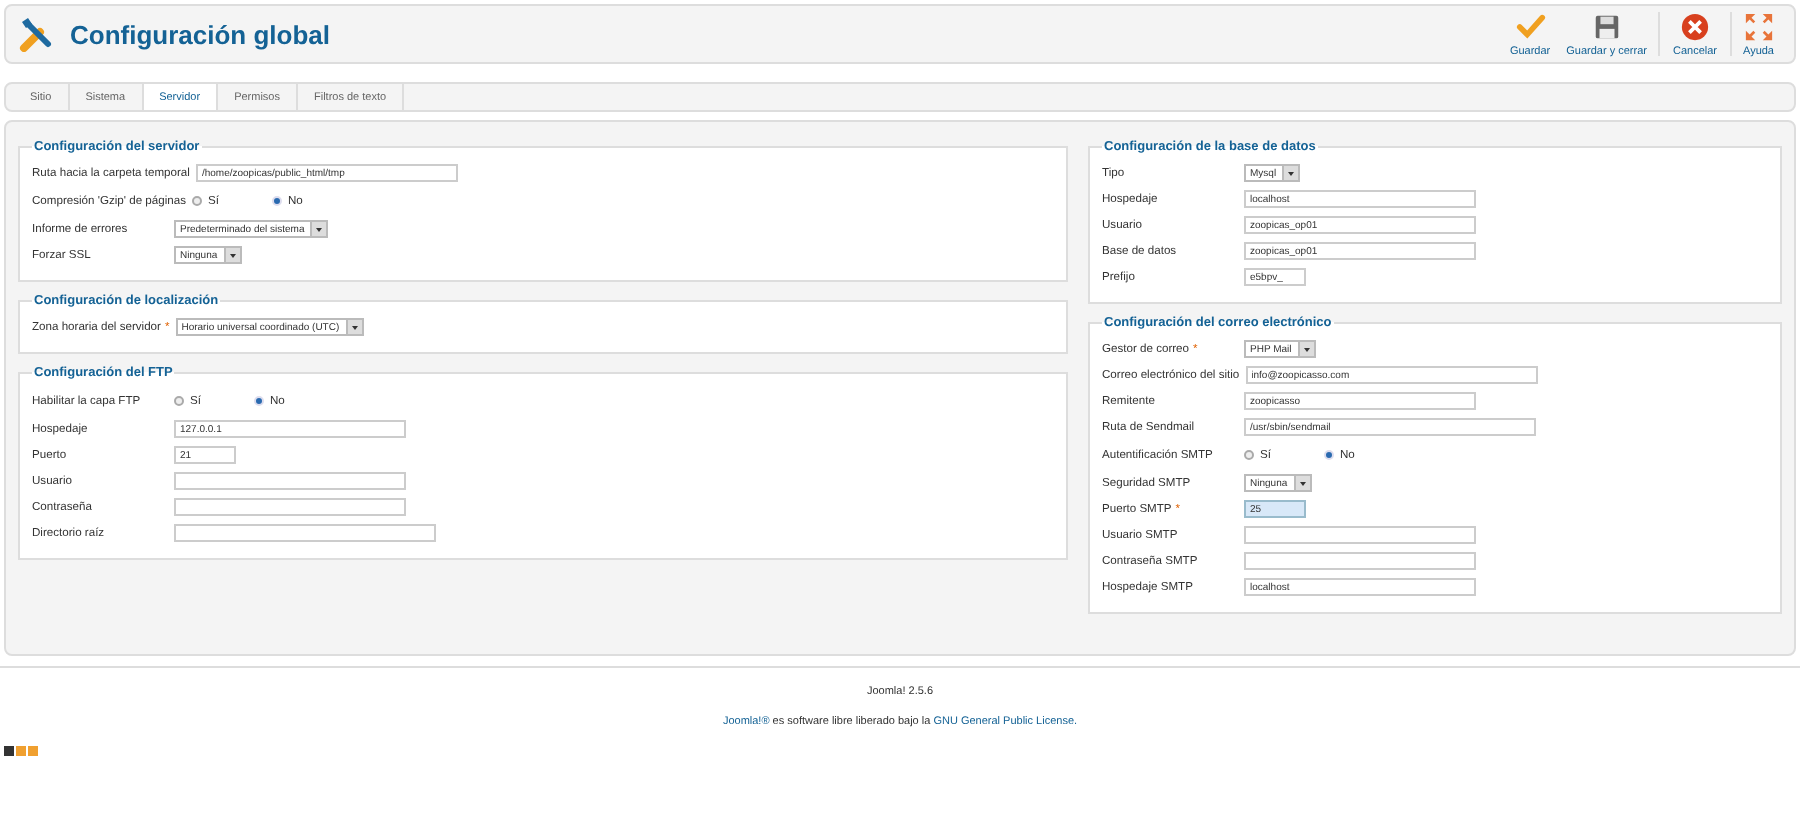  I want to click on help-icon, so click(1758, 26).